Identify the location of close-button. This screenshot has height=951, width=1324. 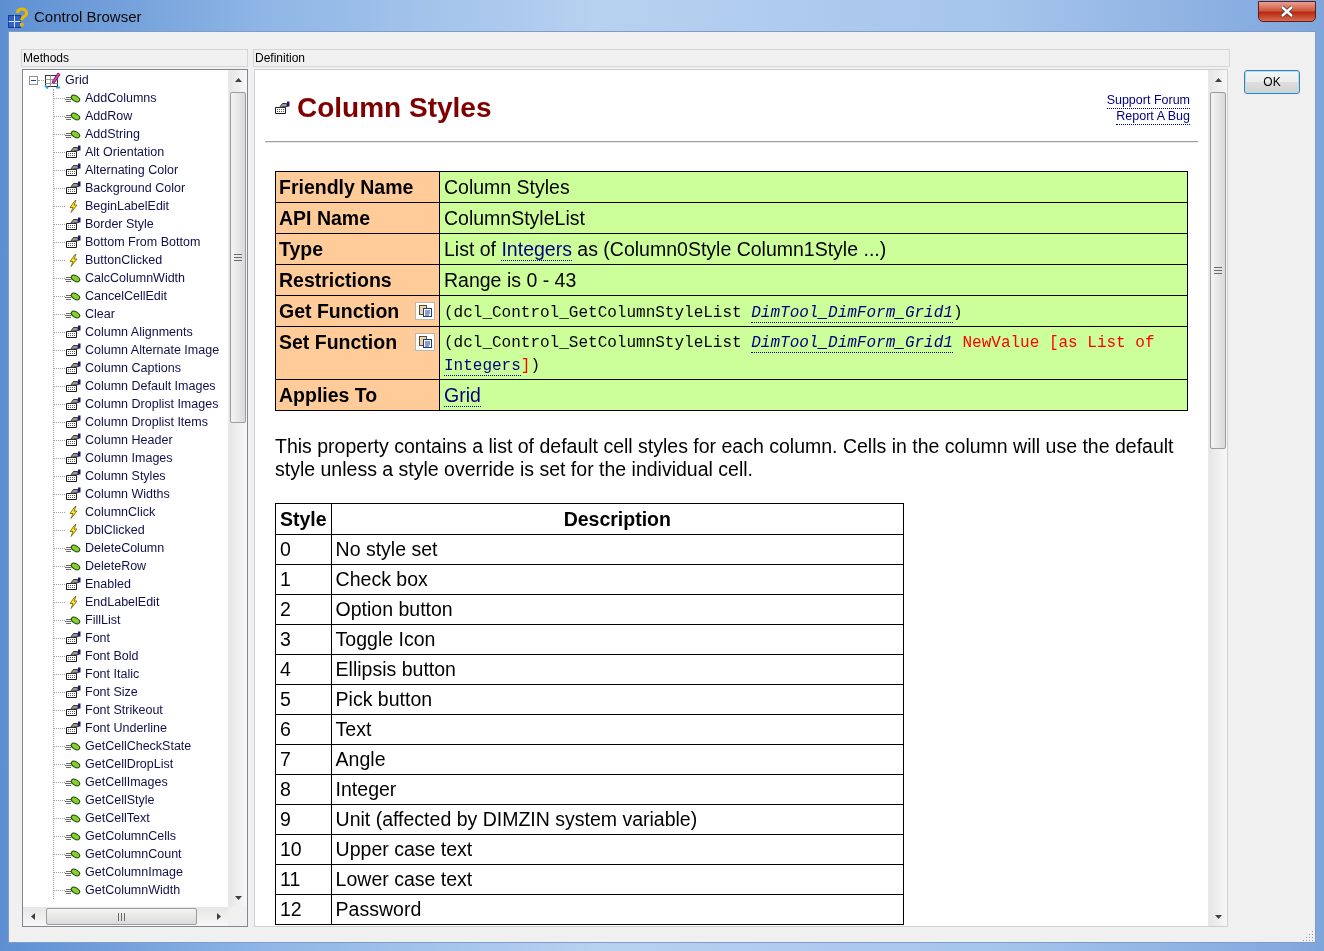
(1287, 11).